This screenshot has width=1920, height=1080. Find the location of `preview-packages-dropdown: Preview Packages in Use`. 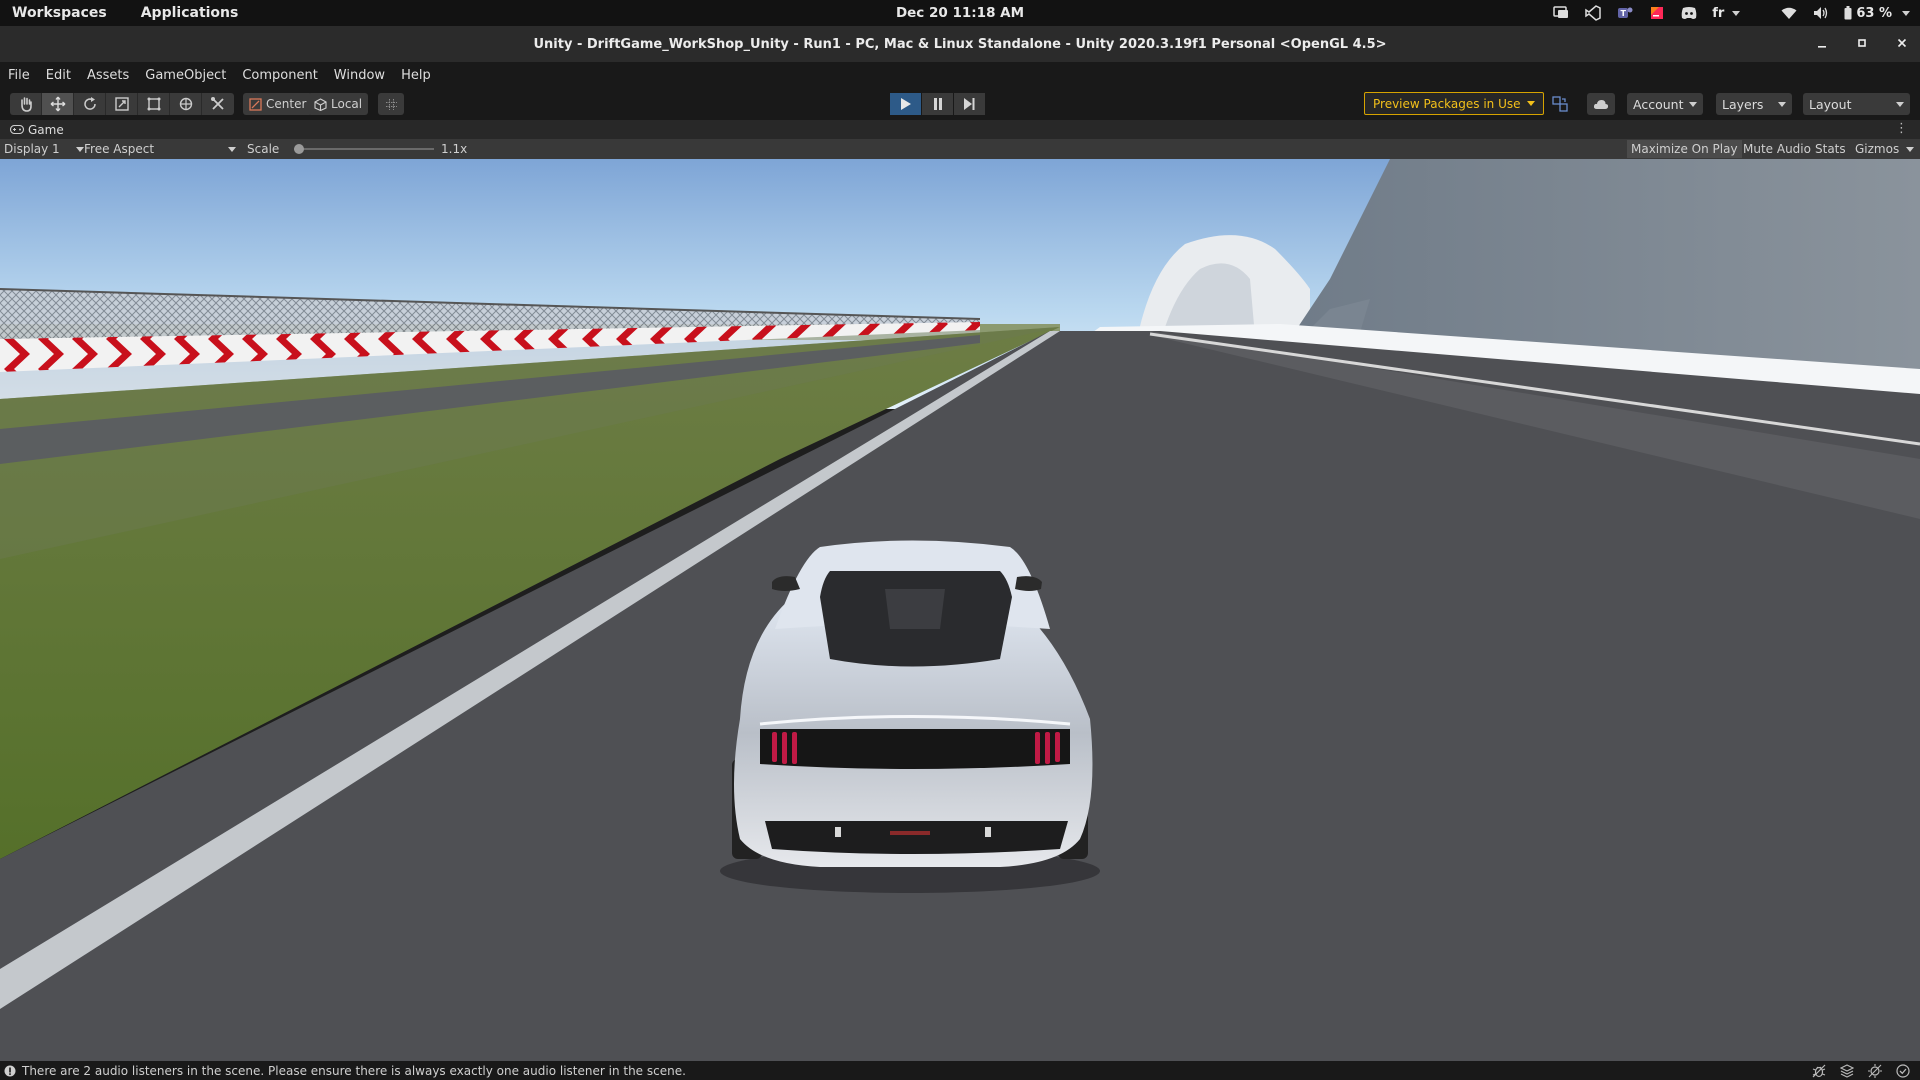

preview-packages-dropdown: Preview Packages in Use is located at coordinates (1454, 103).